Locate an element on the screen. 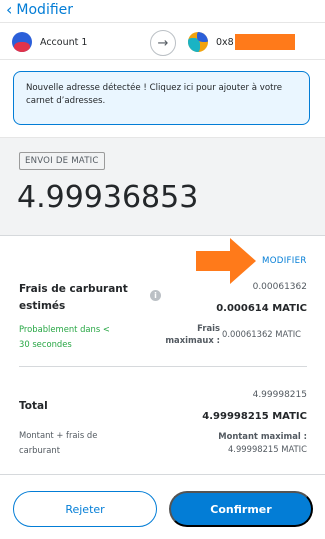 The height and width of the screenshot is (539, 325). max-amount-label: Montant maximal : is located at coordinates (262, 436).